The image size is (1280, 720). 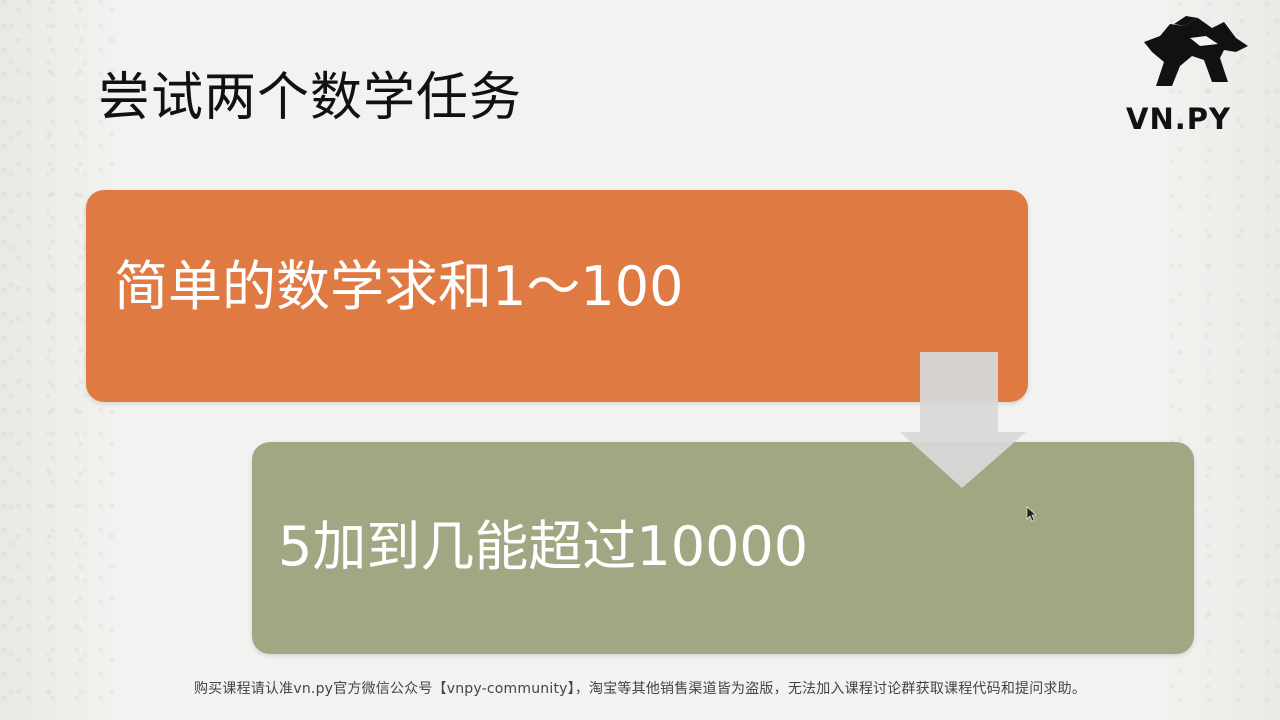 I want to click on slide-title: 尝试两个数学任务, so click(x=310, y=98).